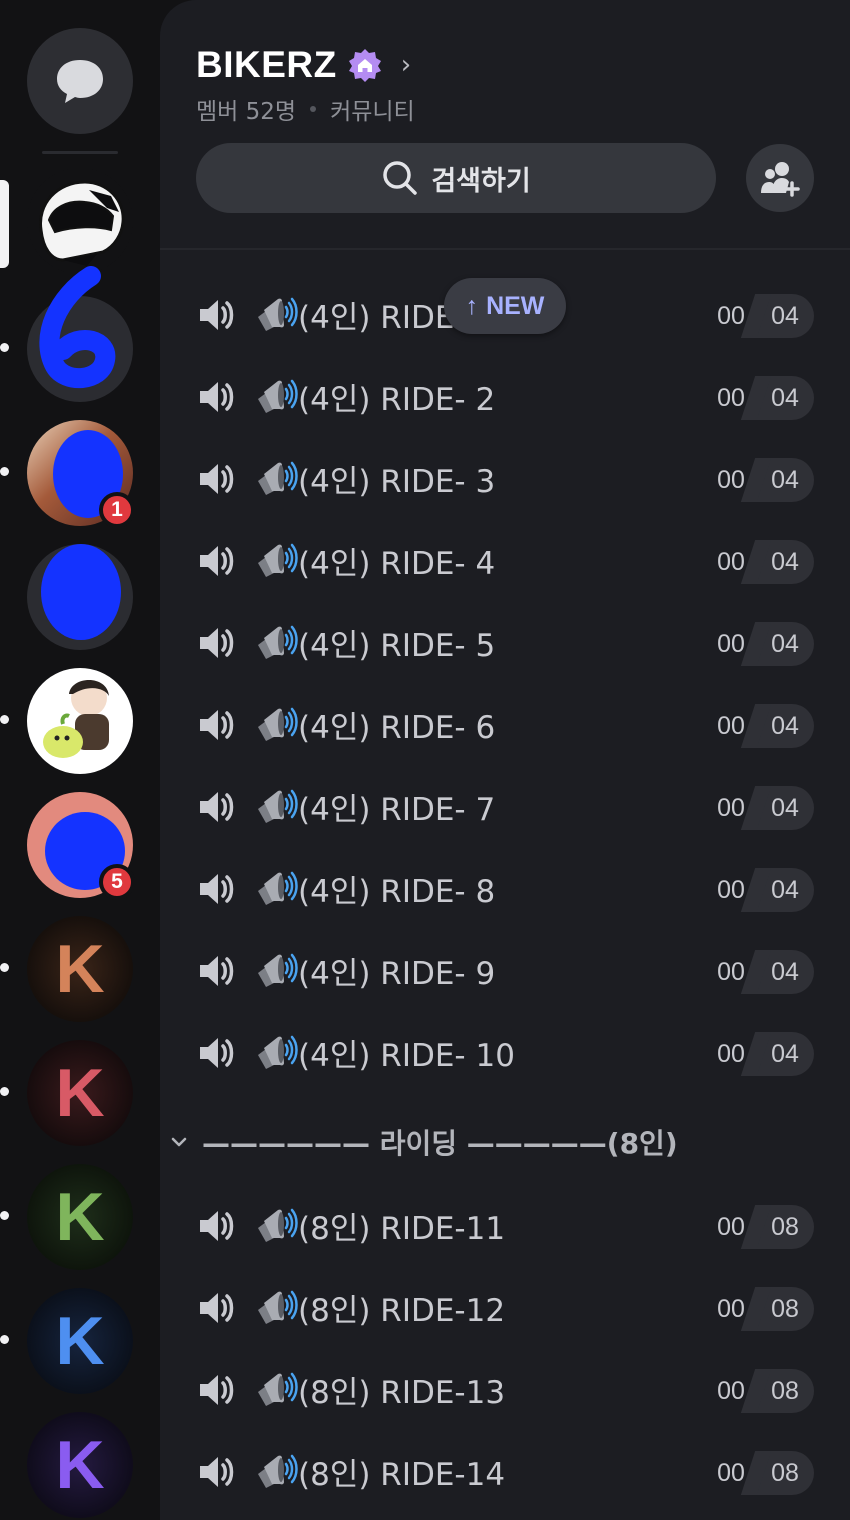  Describe the element at coordinates (505, 889) in the screenshot. I see `voice-channel-row: (4인) RIDE- 8 00 04` at that location.